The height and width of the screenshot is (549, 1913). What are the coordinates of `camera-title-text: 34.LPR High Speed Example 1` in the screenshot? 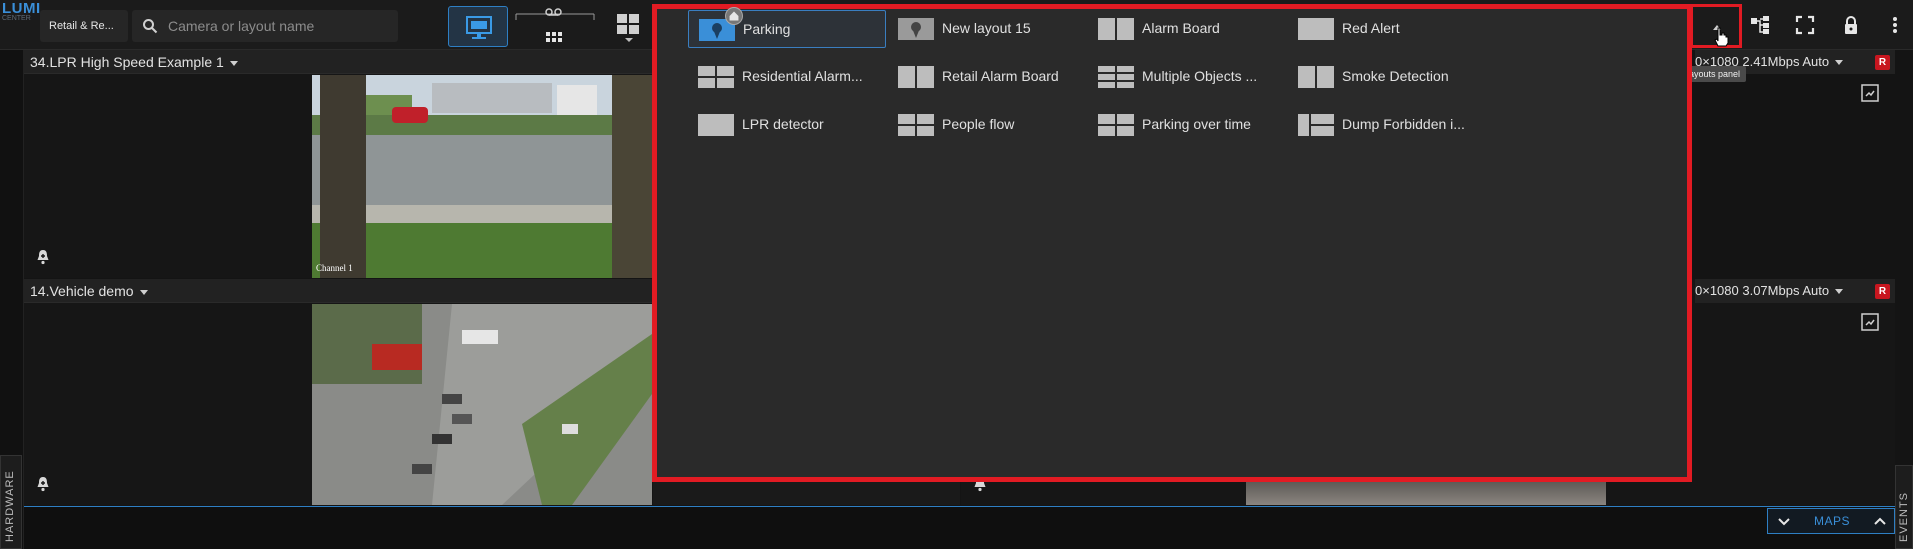 It's located at (127, 62).